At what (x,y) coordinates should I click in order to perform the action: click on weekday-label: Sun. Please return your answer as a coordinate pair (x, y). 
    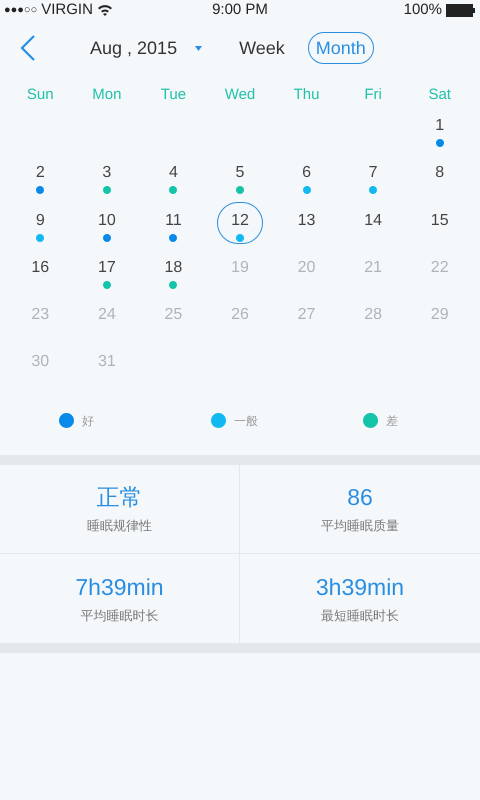
    Looking at the image, I should click on (40, 94).